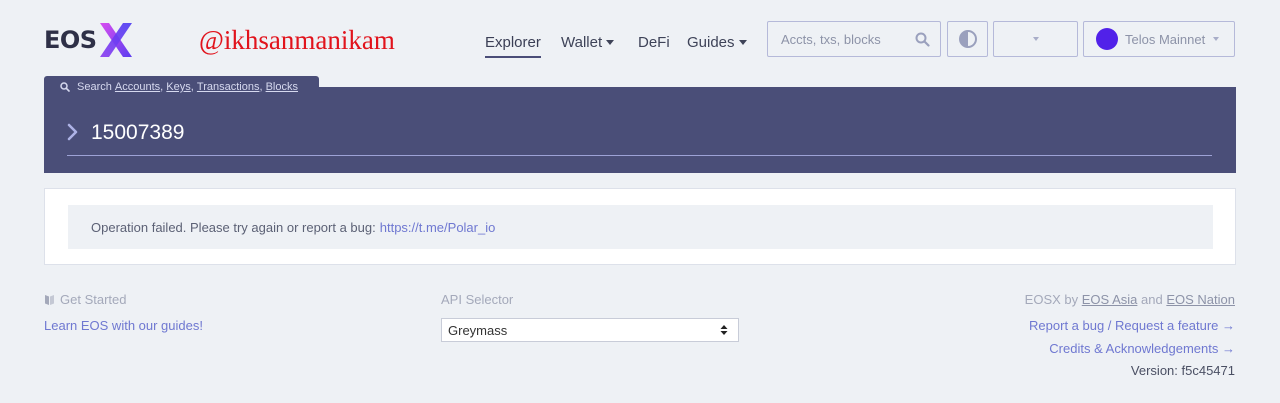 The image size is (1280, 403). I want to click on api-selector-label: API Selector, so click(477, 299).